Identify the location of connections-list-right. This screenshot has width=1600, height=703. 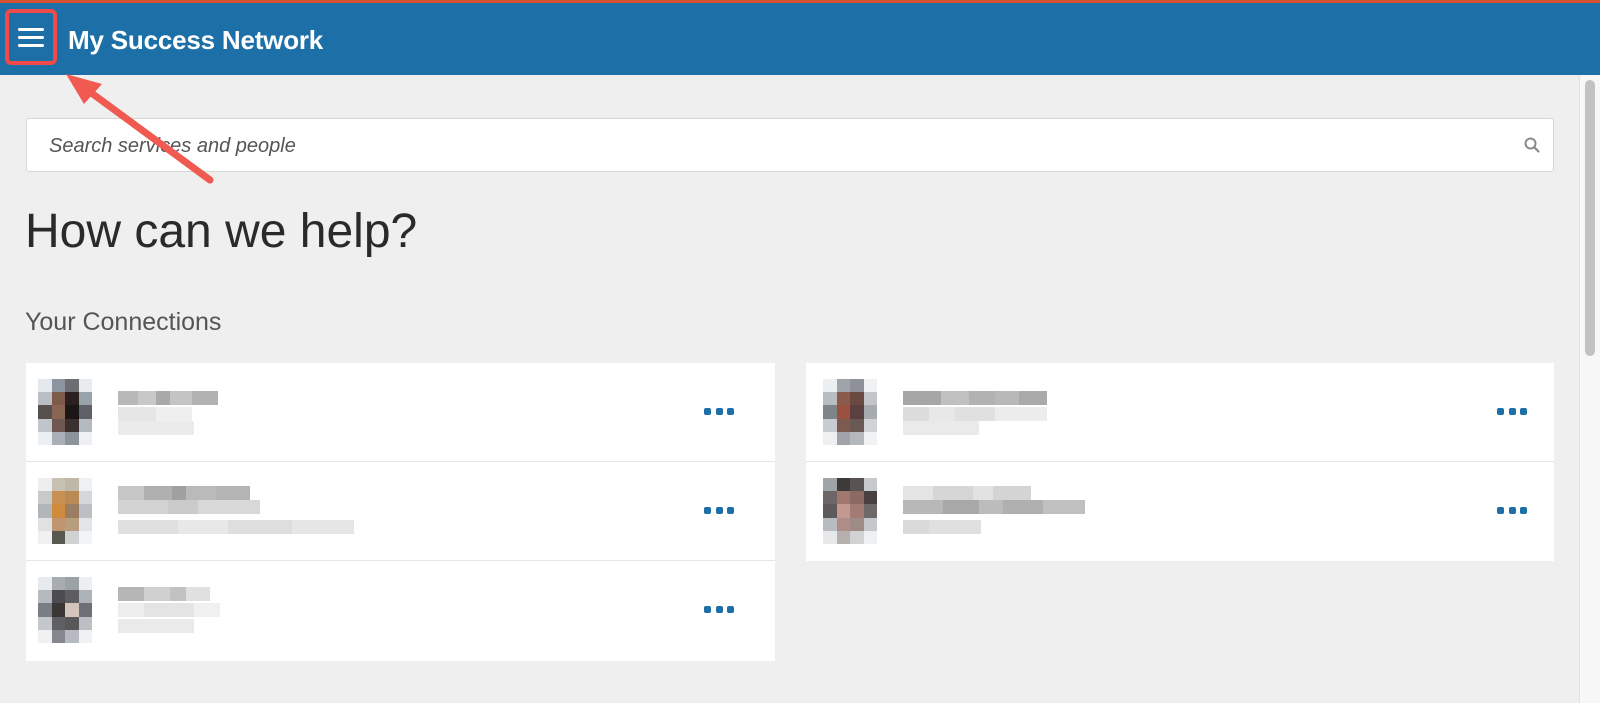
(1180, 462).